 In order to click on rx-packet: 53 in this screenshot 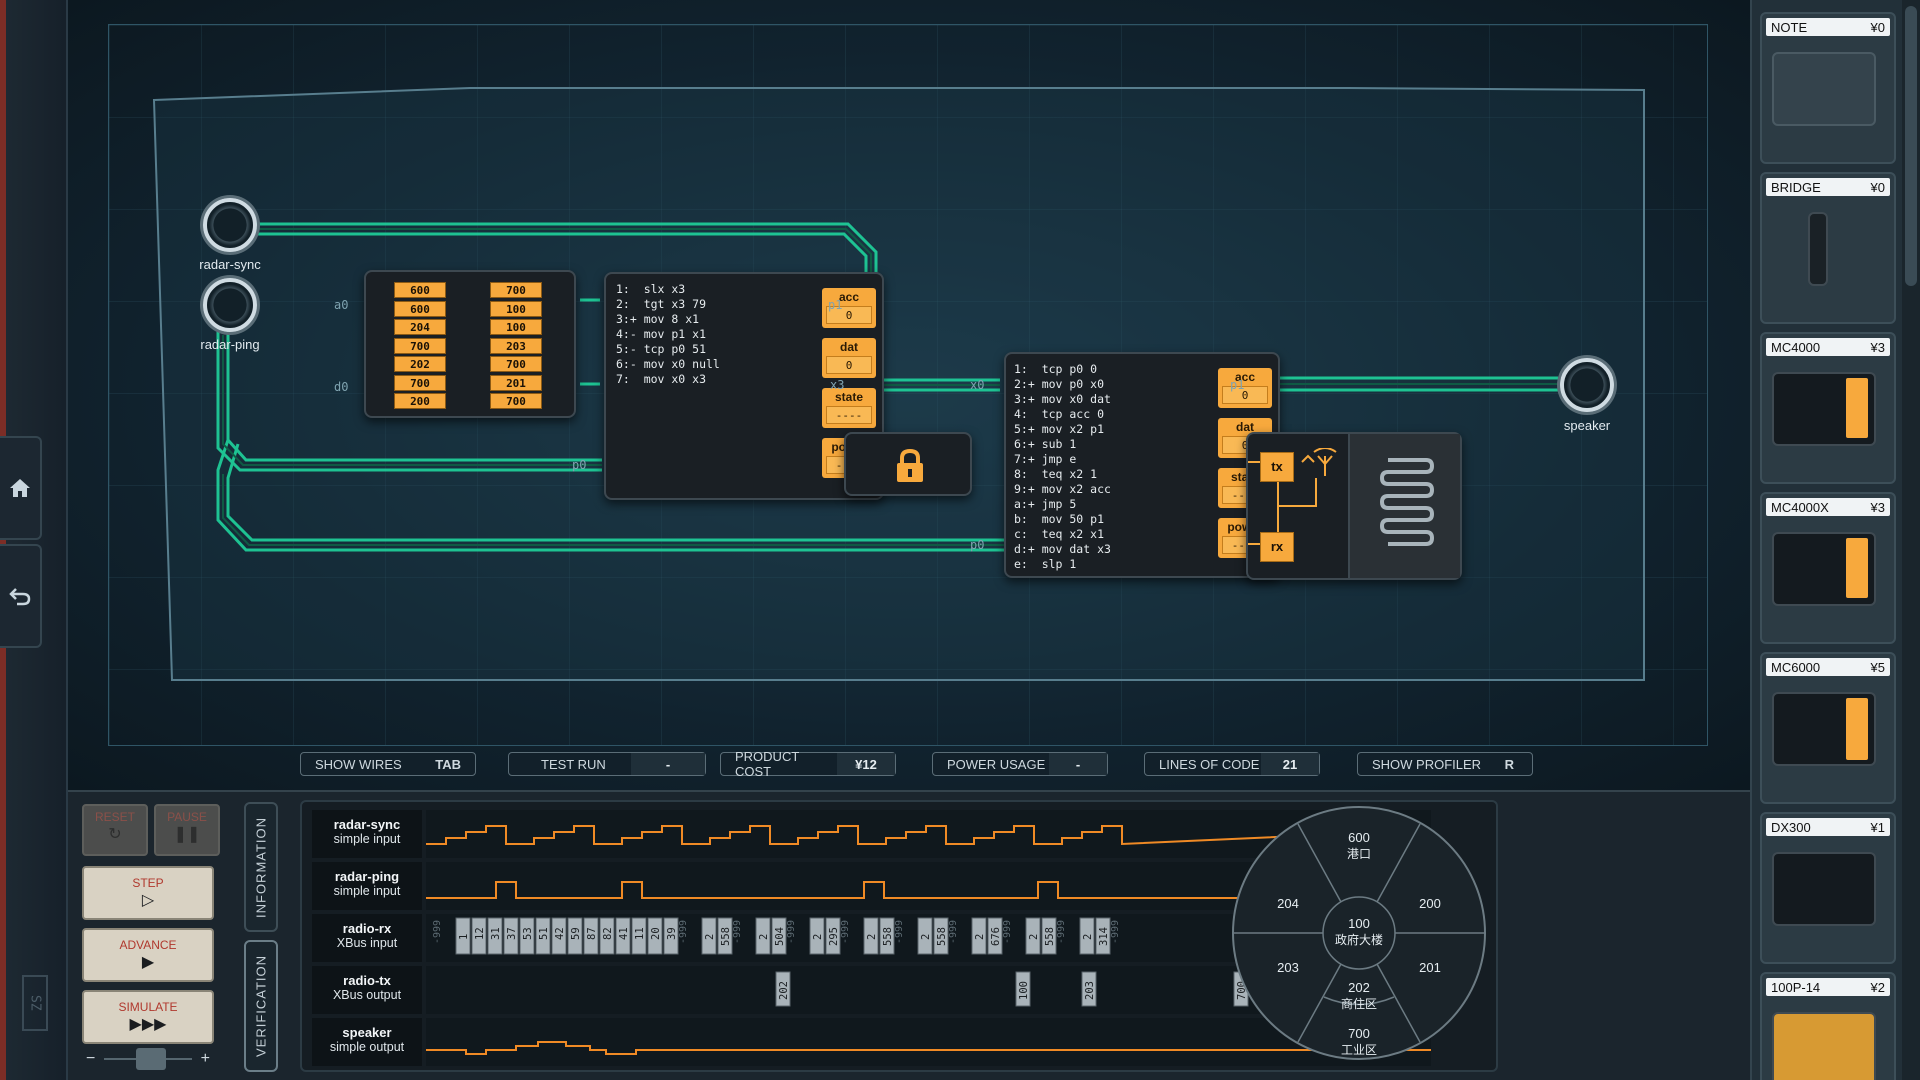, I will do `click(527, 936)`.